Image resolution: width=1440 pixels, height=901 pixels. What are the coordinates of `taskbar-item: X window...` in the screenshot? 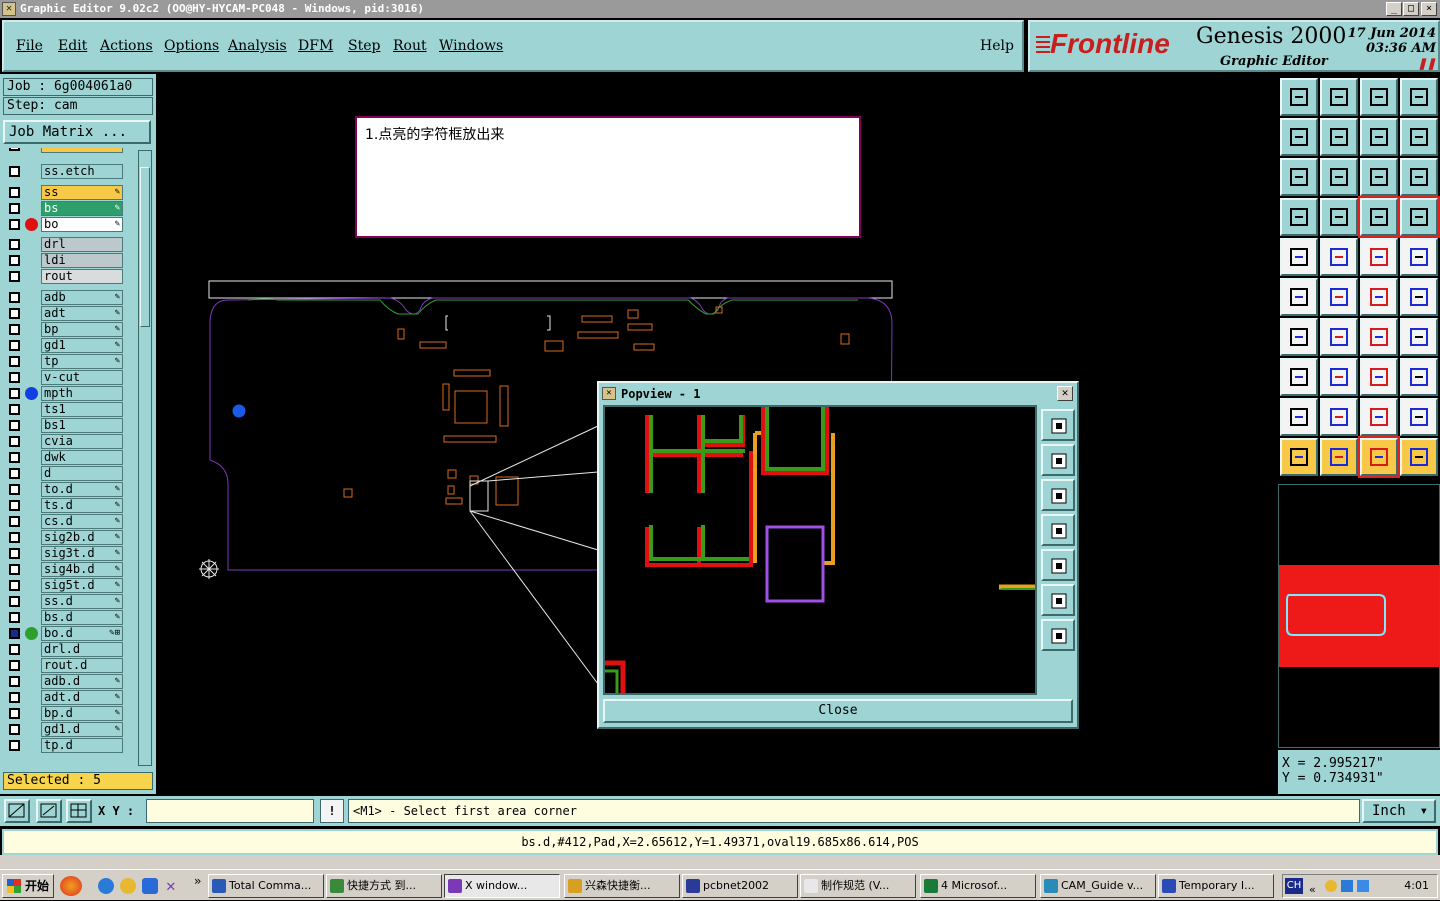 It's located at (502, 886).